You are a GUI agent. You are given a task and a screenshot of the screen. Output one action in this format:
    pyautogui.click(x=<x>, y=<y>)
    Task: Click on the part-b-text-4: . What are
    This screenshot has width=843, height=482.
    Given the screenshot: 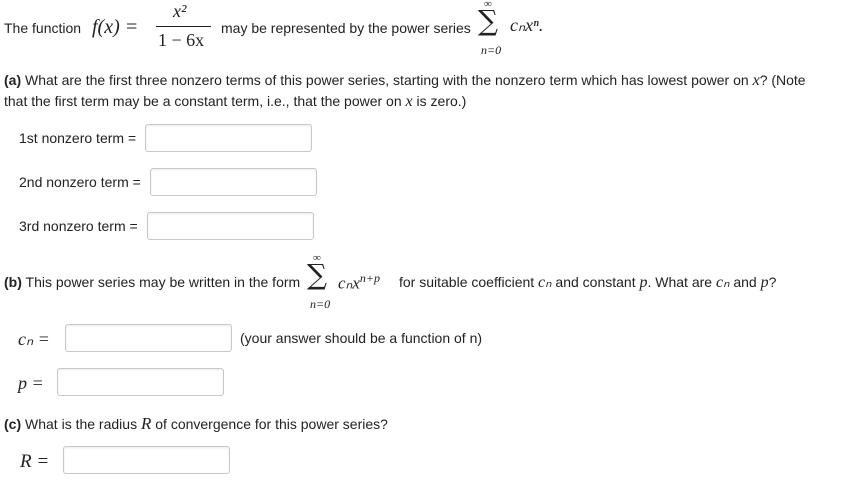 What is the action you would take?
    pyautogui.click(x=680, y=282)
    